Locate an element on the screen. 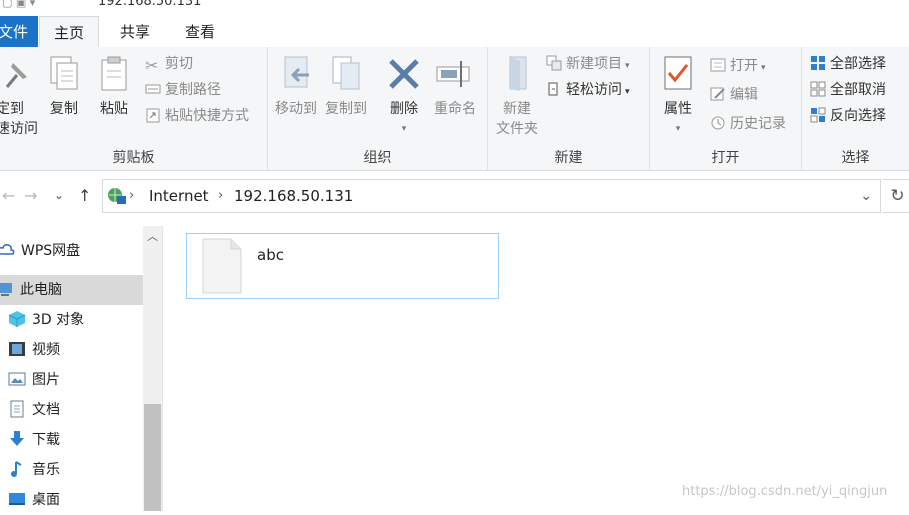 This screenshot has height=515, width=909. rename-label: 重命名 is located at coordinates (455, 109).